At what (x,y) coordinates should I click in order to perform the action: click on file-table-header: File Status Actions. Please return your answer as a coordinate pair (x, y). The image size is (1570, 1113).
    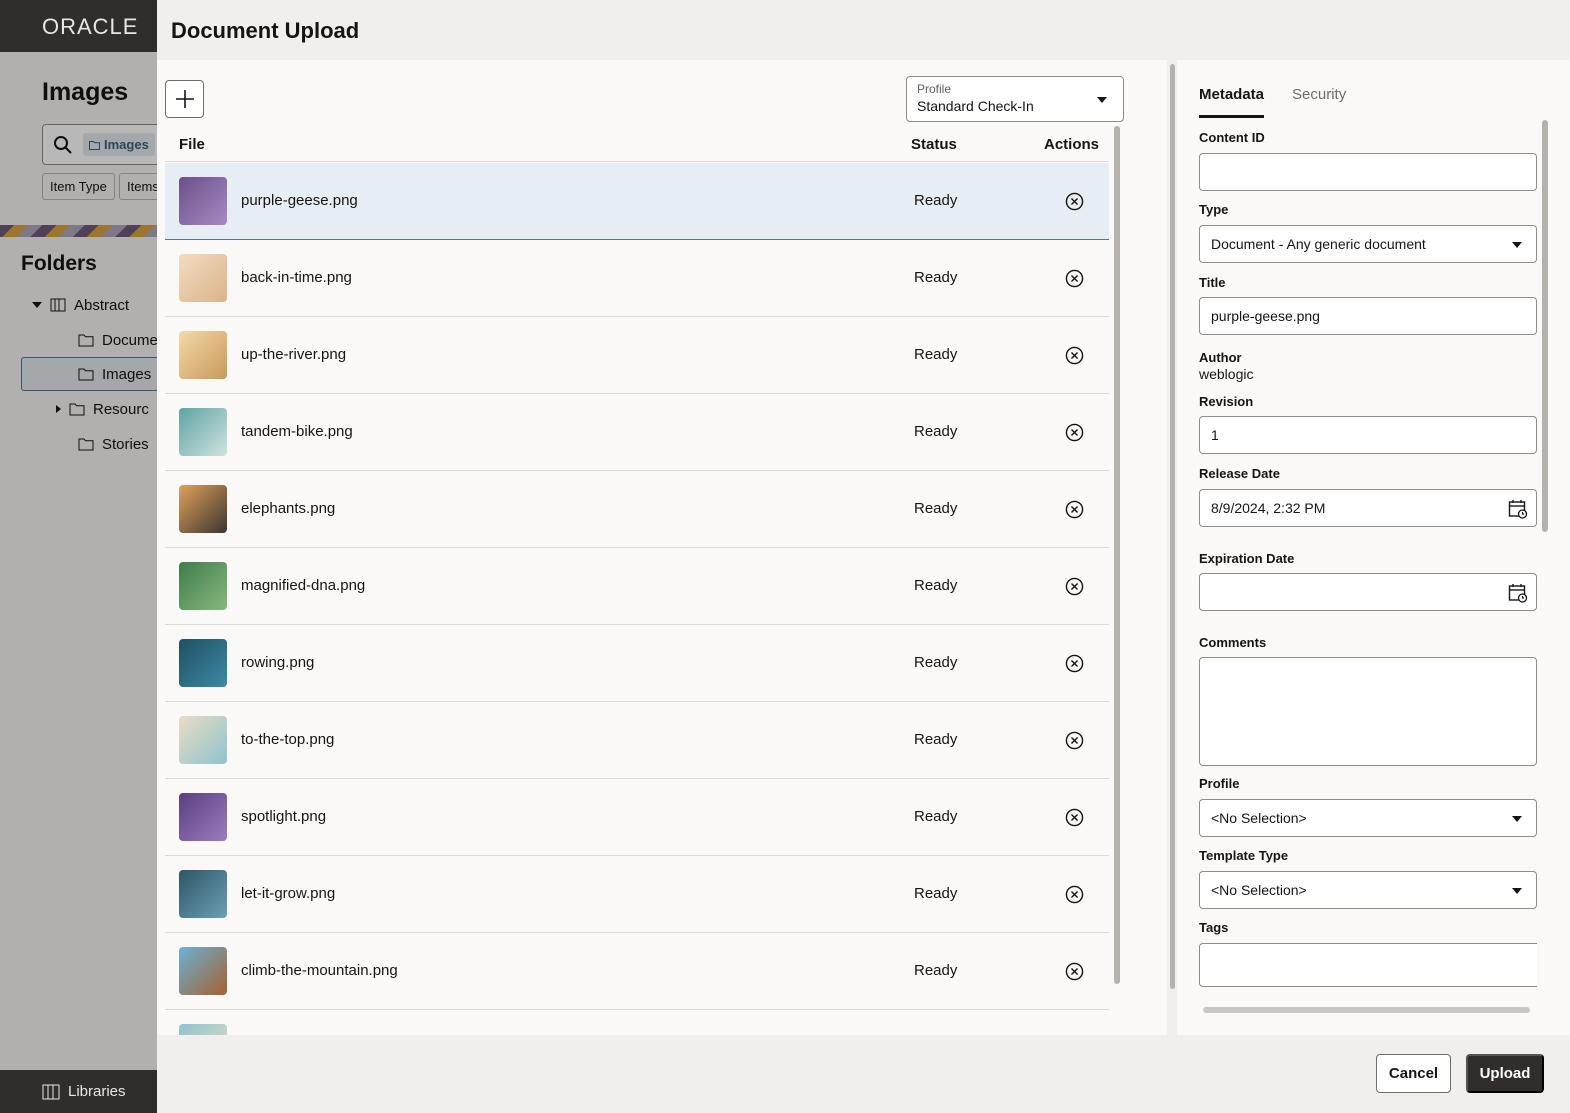
    Looking at the image, I should click on (637, 145).